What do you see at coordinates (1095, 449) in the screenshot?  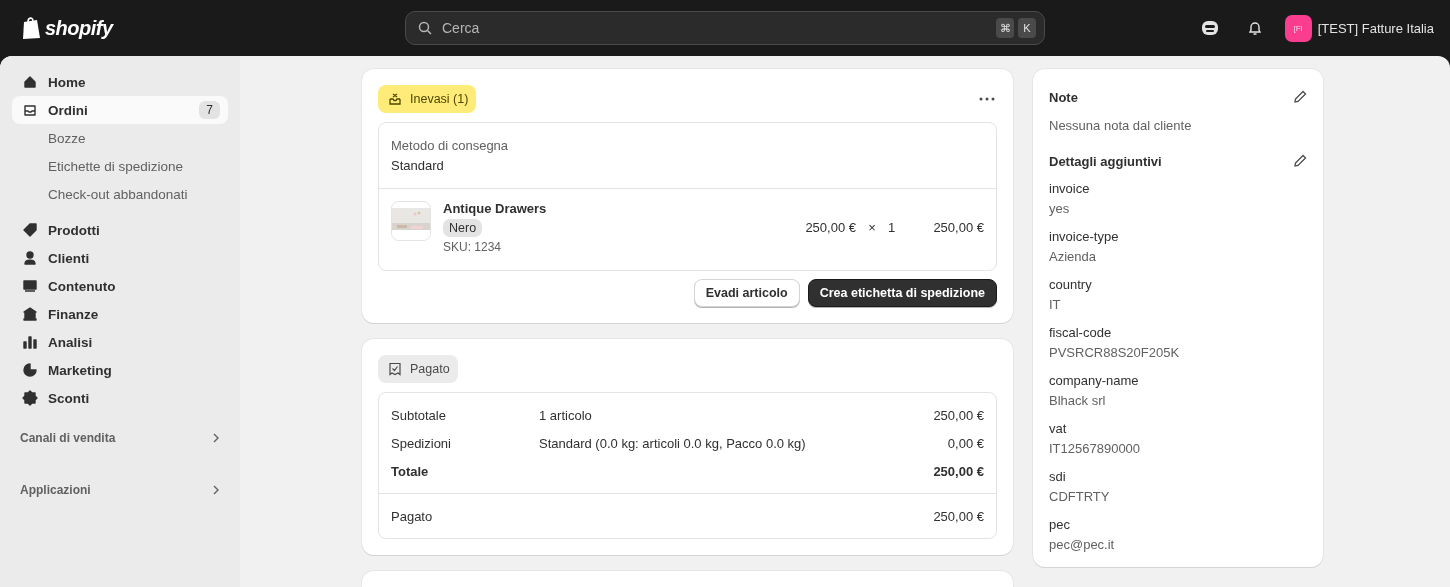 I see `detail-value: IT12567890000` at bounding box center [1095, 449].